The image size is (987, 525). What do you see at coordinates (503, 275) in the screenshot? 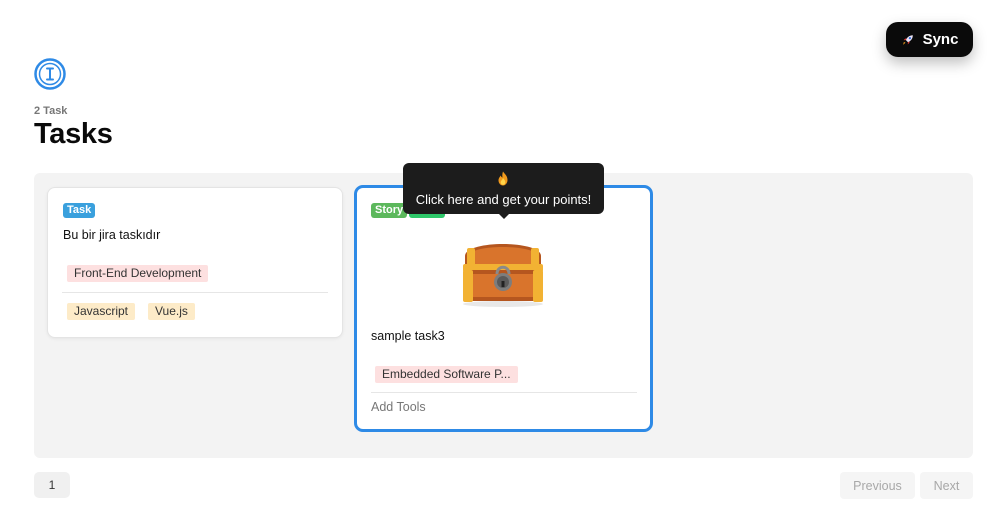
I see `treasure-chest-icon` at bounding box center [503, 275].